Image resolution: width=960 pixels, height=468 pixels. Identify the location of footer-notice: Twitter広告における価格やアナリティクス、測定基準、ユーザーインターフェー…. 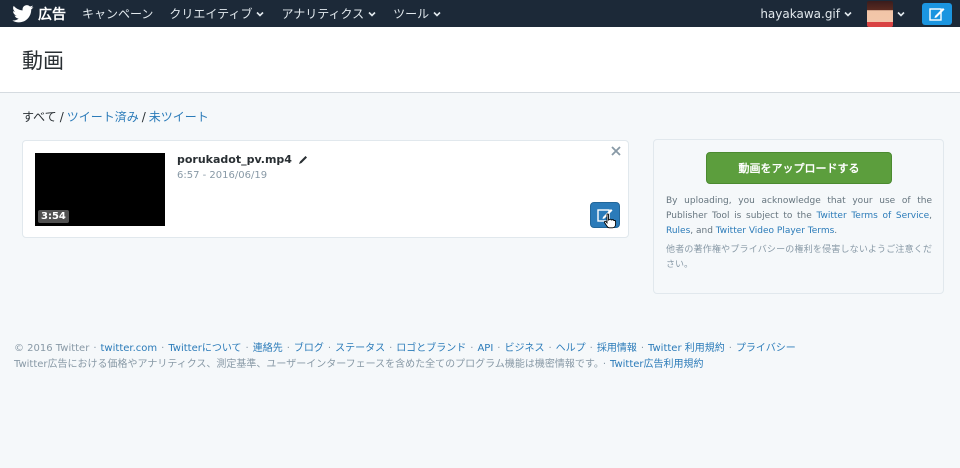
(359, 362).